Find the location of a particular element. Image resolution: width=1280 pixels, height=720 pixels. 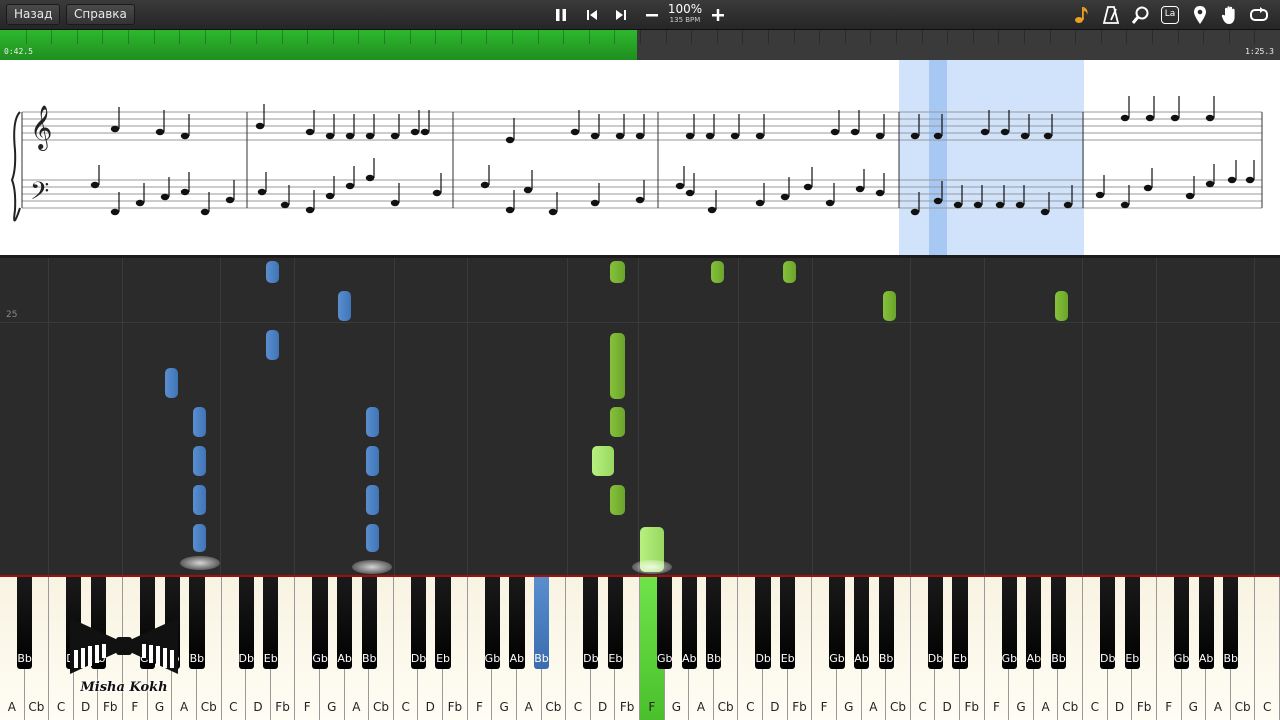

staff-brace is located at coordinates (15, 166).